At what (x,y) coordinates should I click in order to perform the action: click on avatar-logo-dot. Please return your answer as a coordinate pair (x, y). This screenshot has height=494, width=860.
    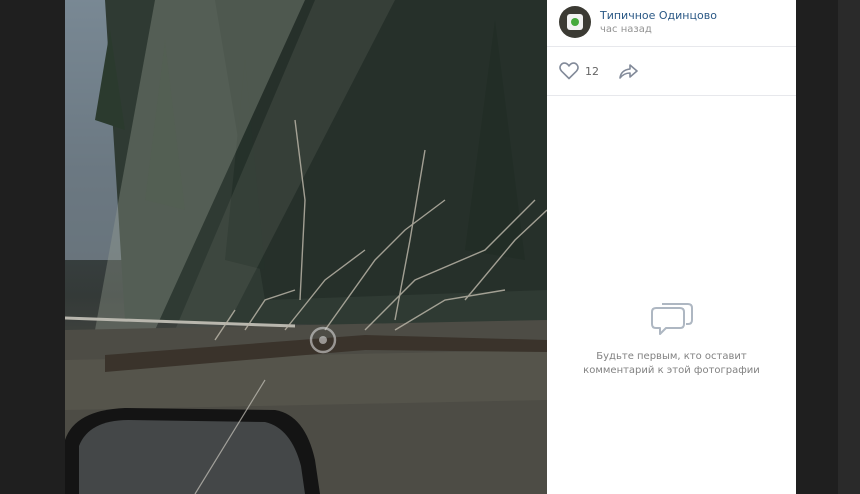
    Looking at the image, I should click on (575, 22).